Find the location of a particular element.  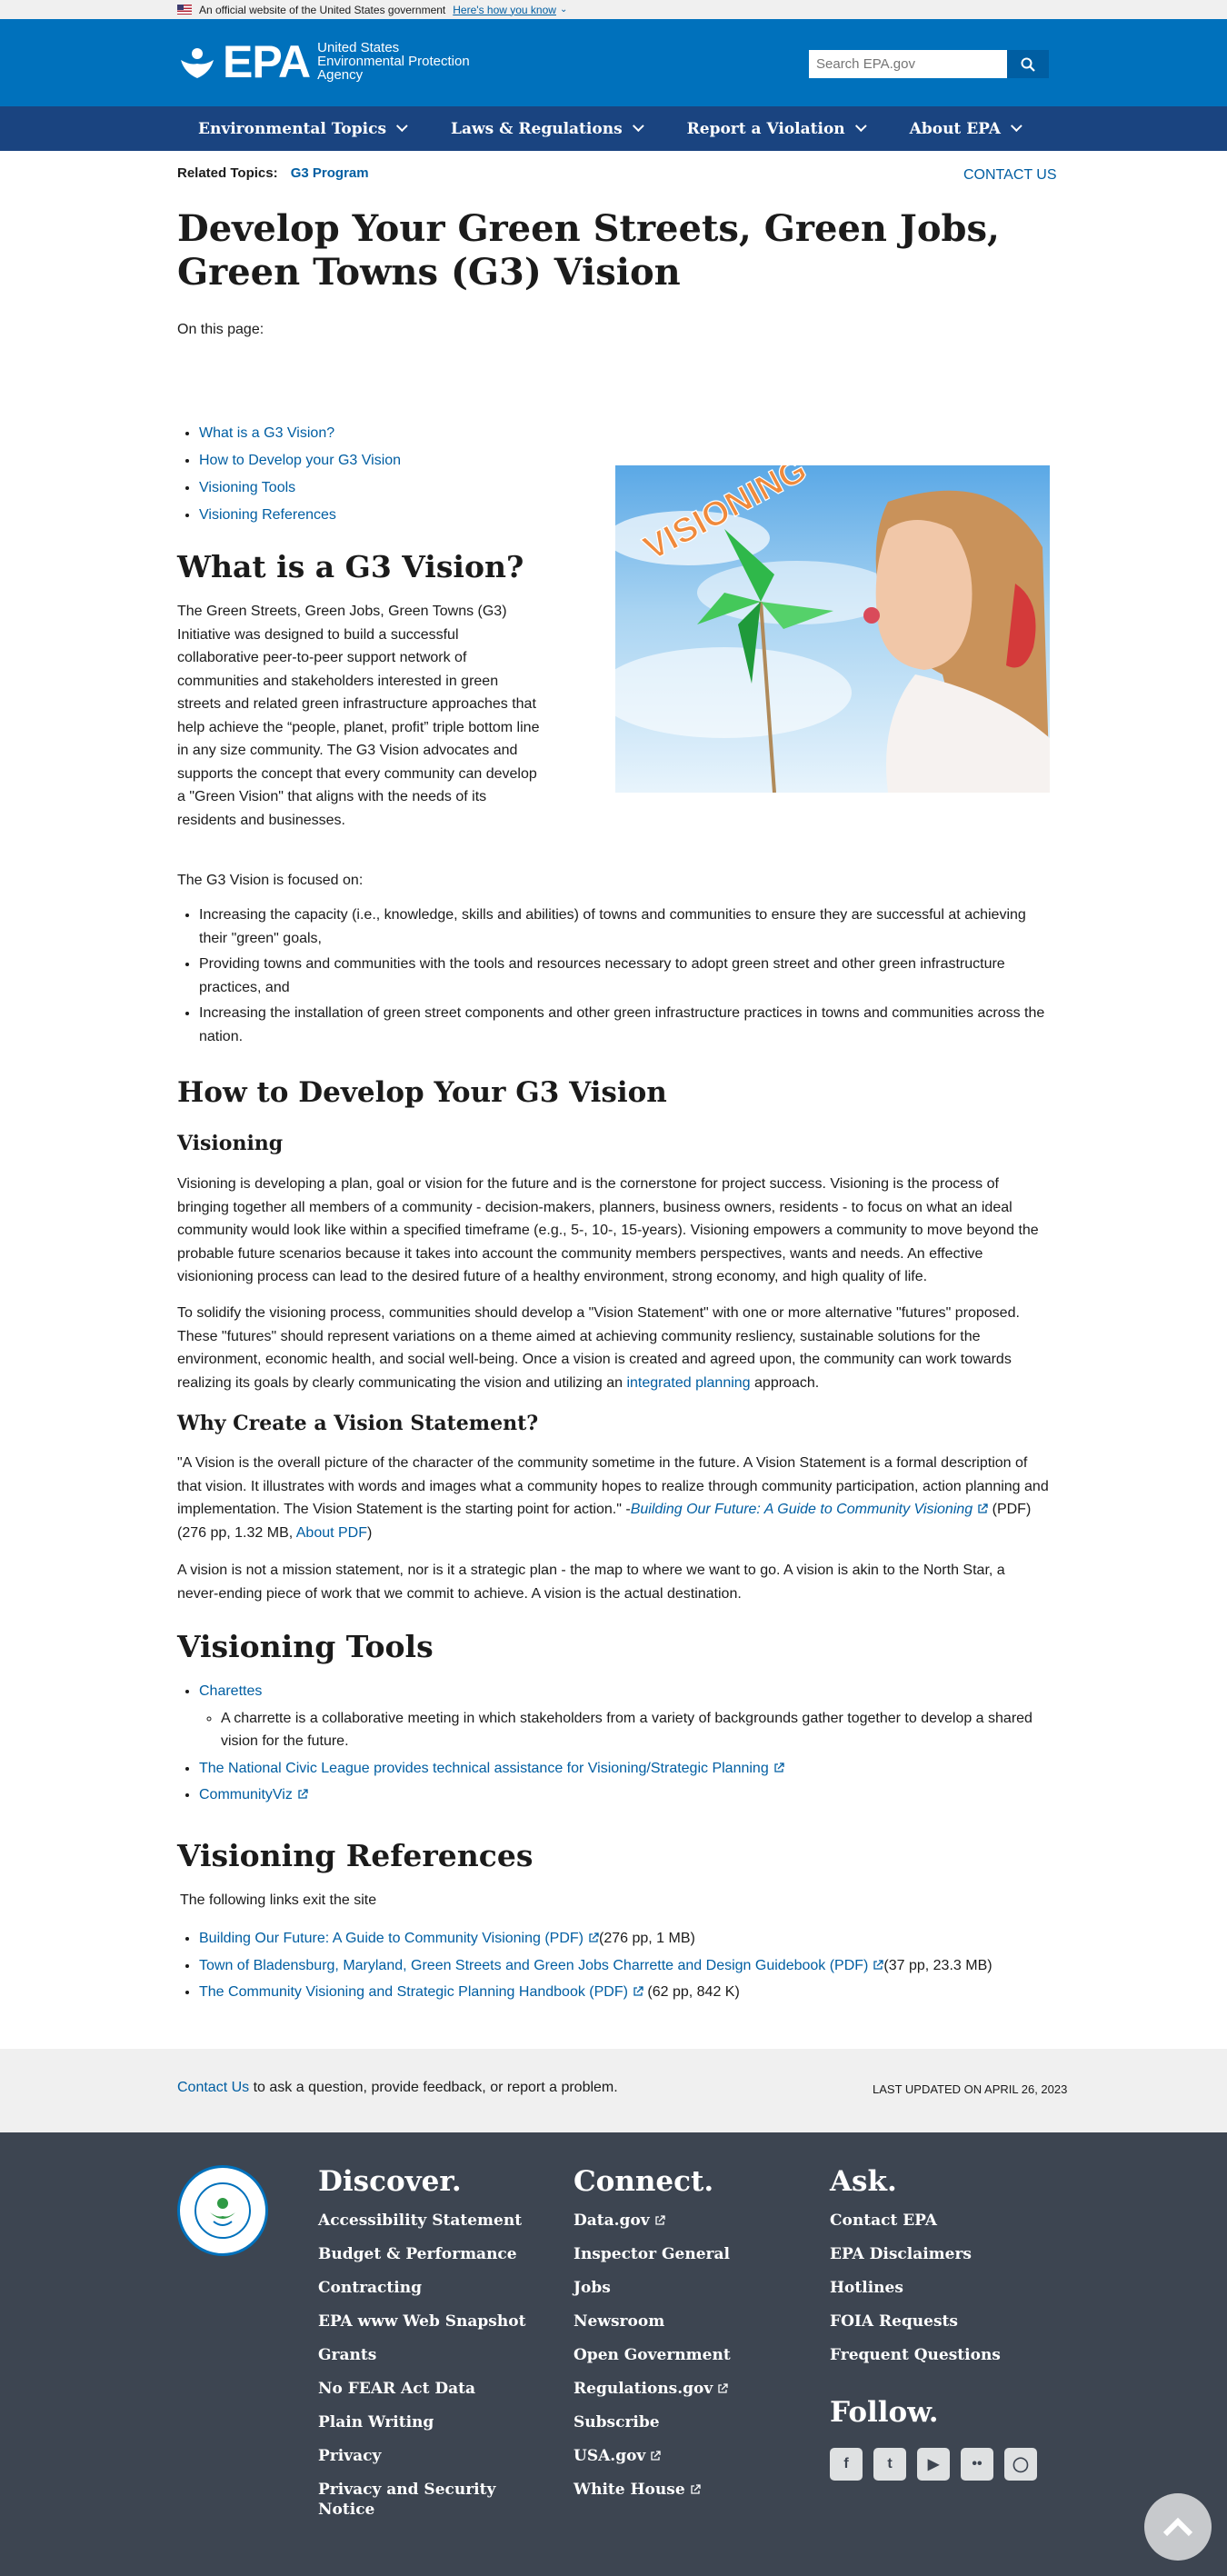

footer-link: Jobs is located at coordinates (652, 2288).